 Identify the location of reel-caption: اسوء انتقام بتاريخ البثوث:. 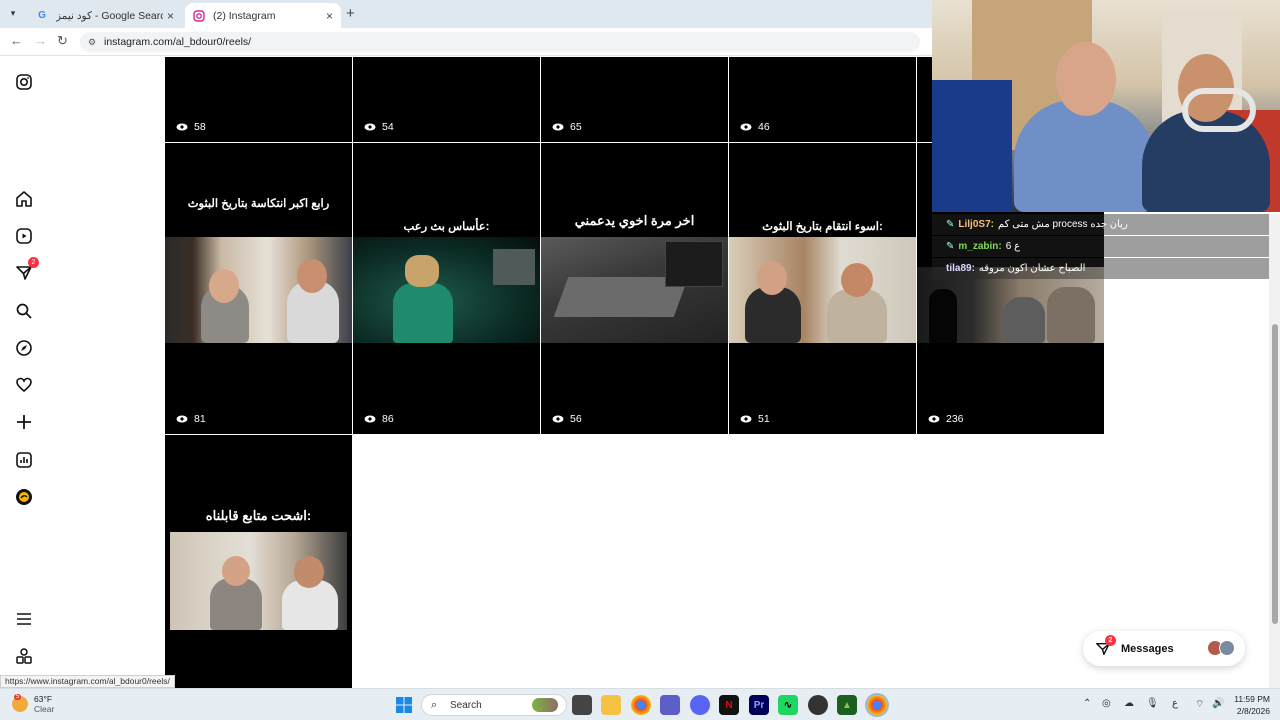
(822, 227).